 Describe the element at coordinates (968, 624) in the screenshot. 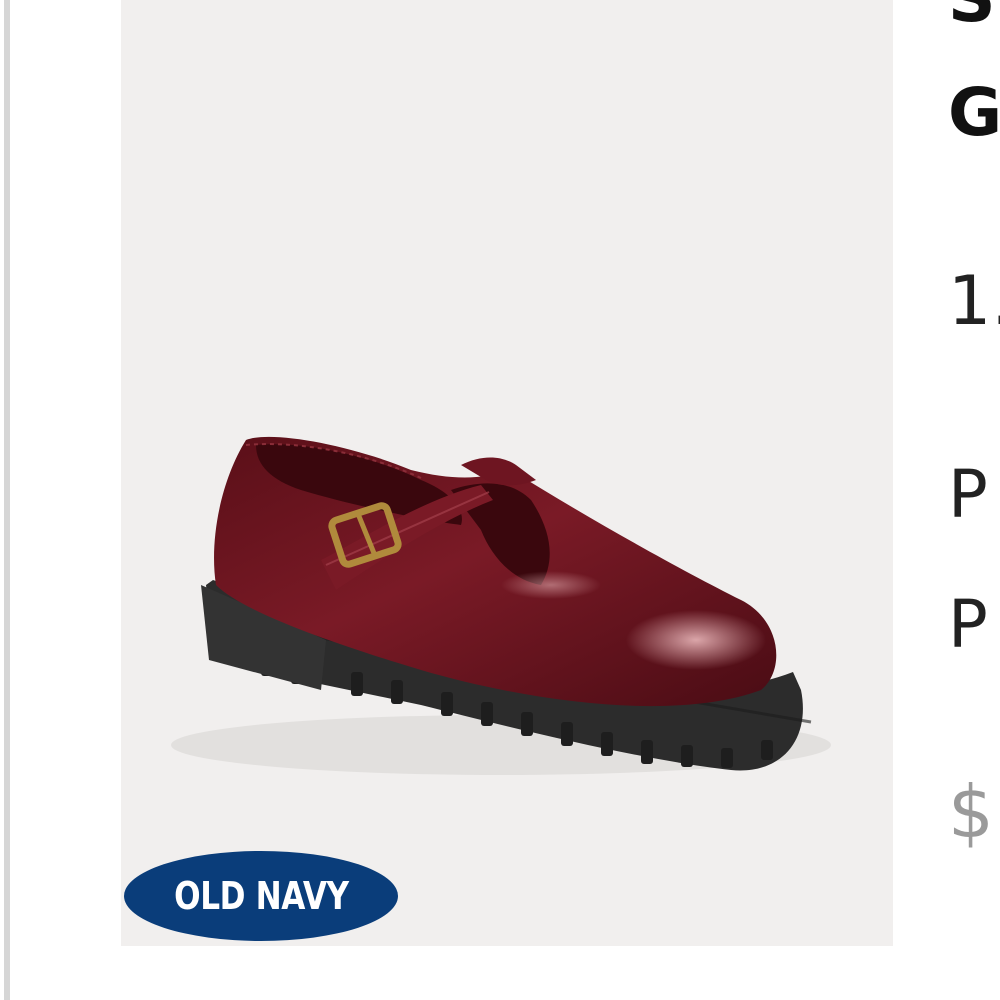

I see `detail-line-2: P` at that location.